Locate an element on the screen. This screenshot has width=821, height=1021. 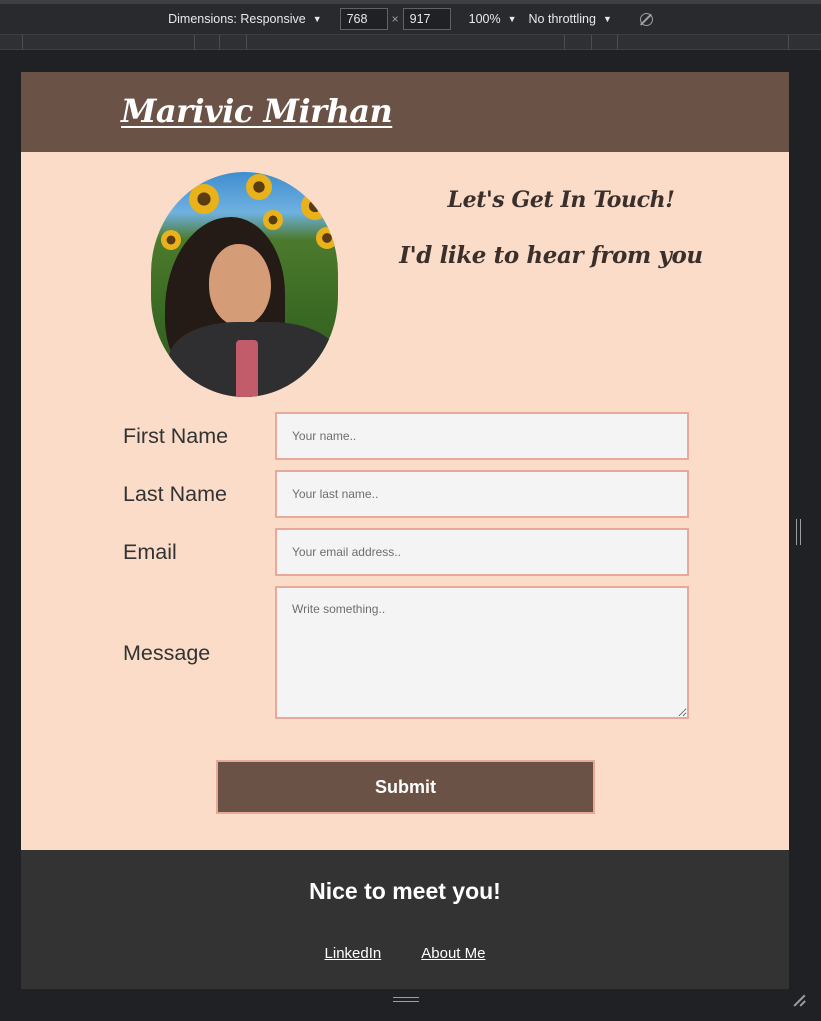
dimensions-dropdown: Dimensions: Responsive ▼ is located at coordinates (244, 19).